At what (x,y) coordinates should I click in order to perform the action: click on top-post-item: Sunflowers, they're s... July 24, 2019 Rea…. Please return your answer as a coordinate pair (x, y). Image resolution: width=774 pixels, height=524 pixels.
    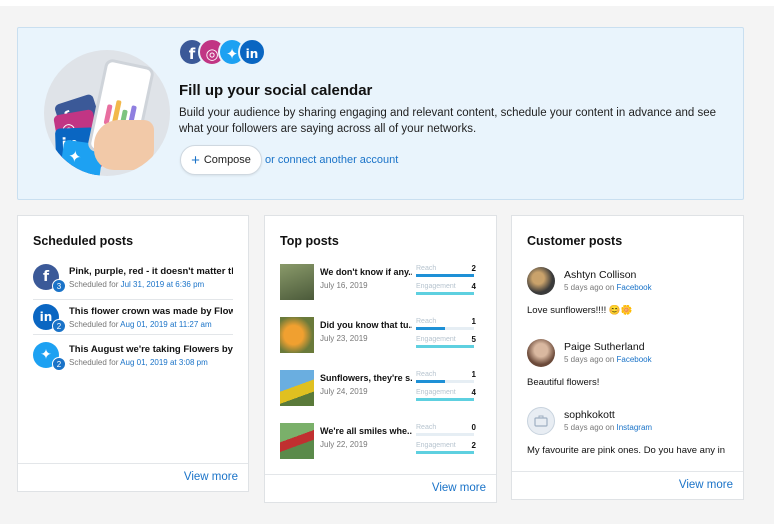
    Looking at the image, I should click on (378, 390).